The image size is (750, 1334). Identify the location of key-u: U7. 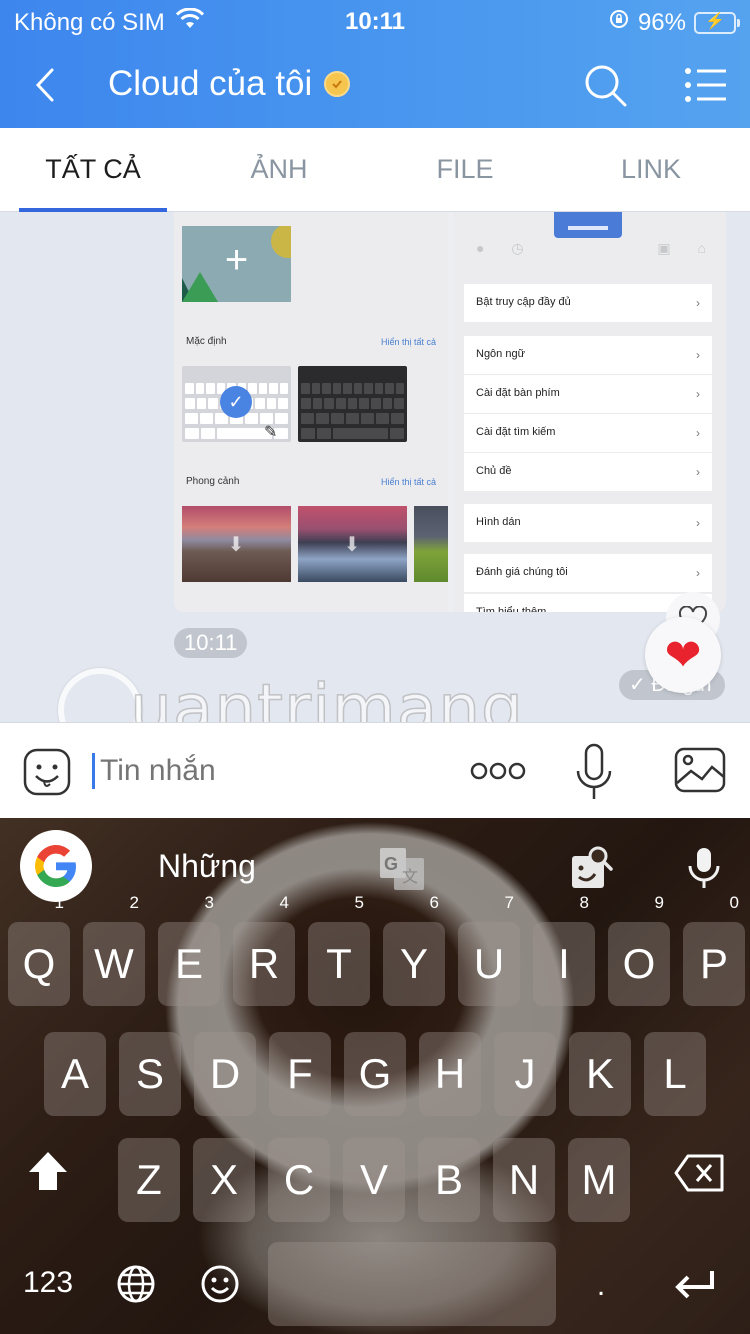
(489, 950).